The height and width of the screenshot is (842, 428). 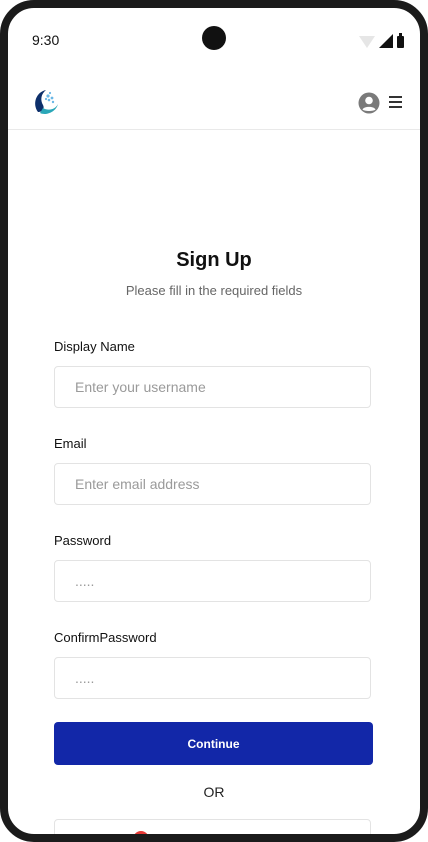 What do you see at coordinates (94, 346) in the screenshot?
I see `display-name-label: Display Name` at bounding box center [94, 346].